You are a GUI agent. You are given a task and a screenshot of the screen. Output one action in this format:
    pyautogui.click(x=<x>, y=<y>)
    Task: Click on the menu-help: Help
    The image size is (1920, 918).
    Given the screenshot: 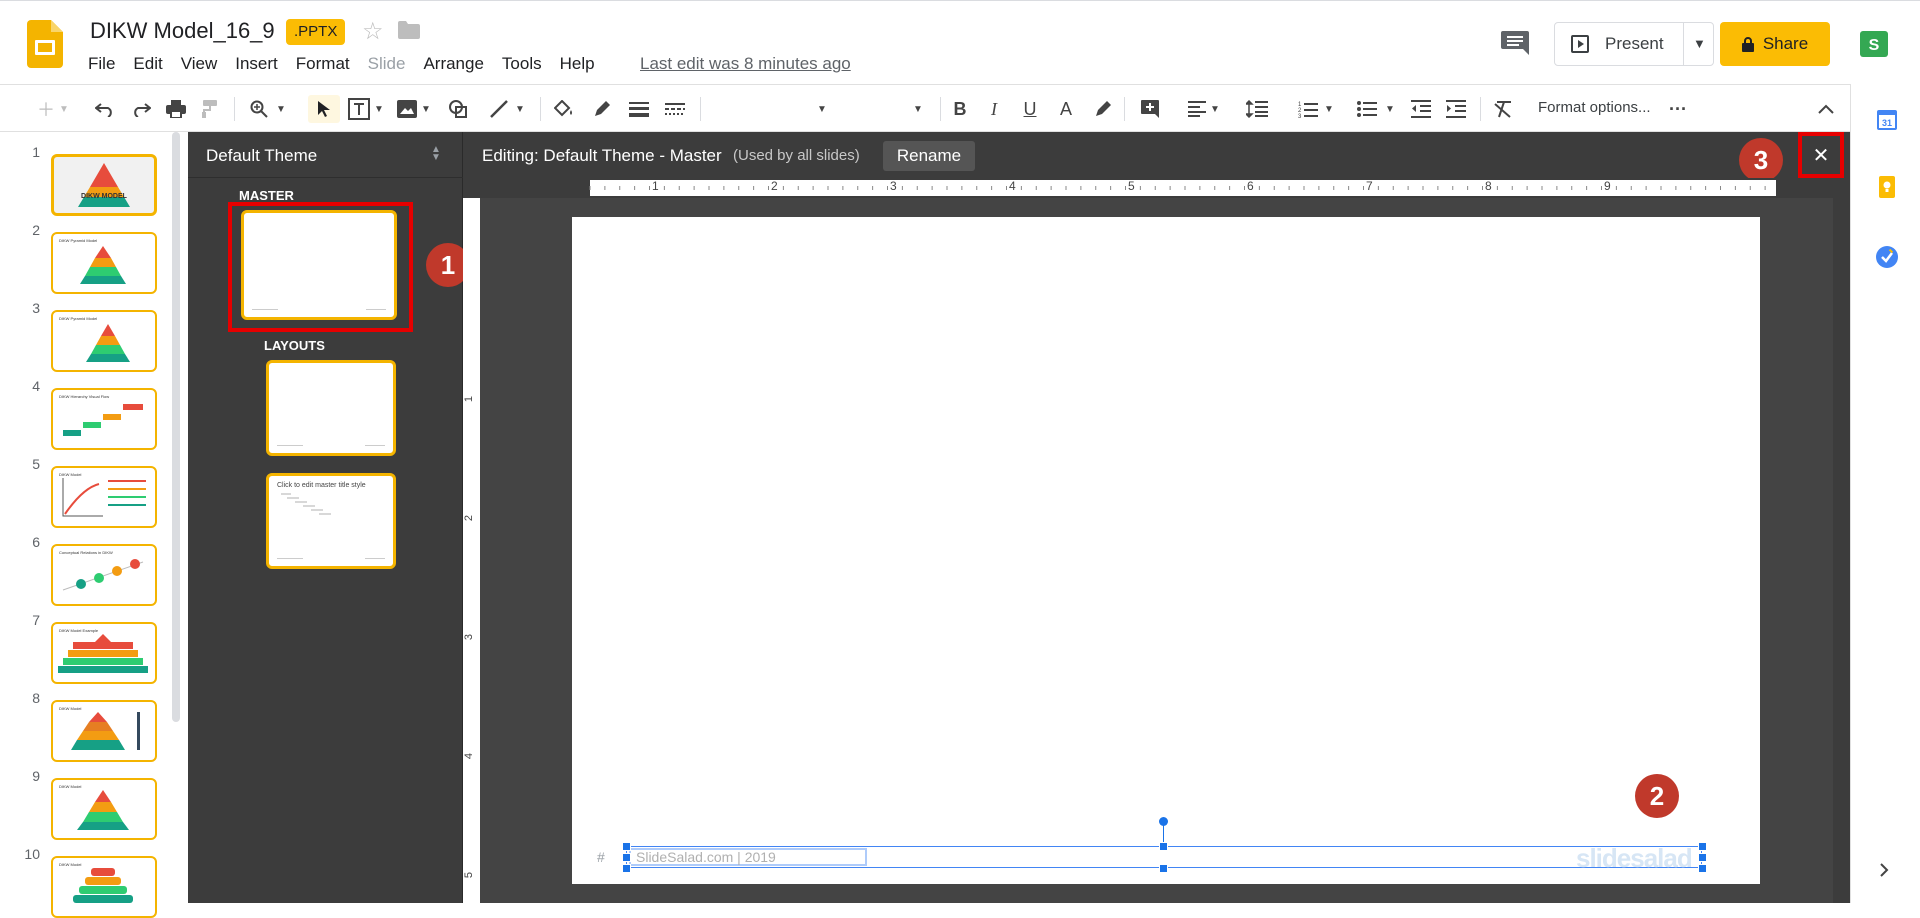 What is the action you would take?
    pyautogui.click(x=577, y=64)
    